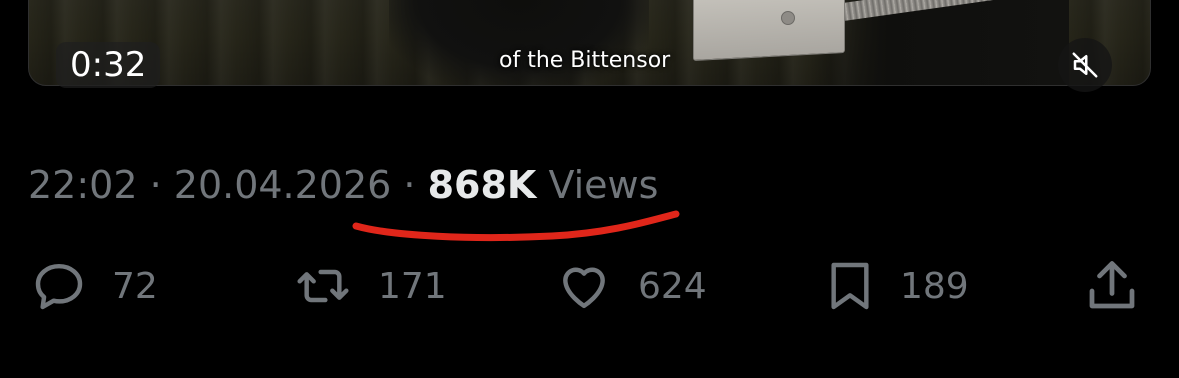 Image resolution: width=1179 pixels, height=378 pixels. I want to click on share-button, so click(1112, 286).